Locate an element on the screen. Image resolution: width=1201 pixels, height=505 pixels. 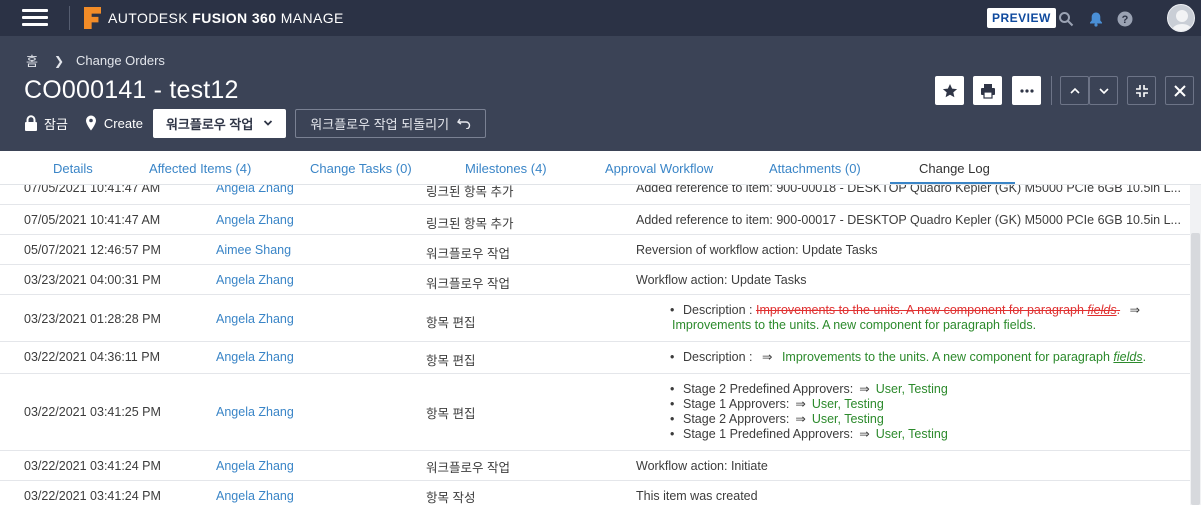
tab-attachments: Attachments (0) is located at coordinates (815, 168).